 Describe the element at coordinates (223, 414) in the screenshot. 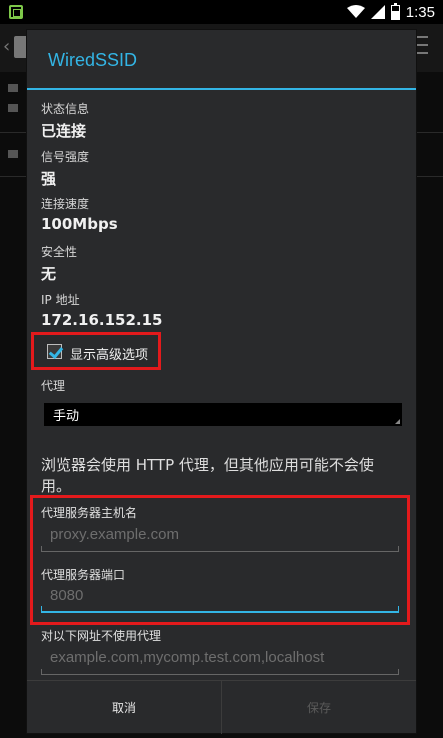

I see `proxy-spinner: 手动` at that location.